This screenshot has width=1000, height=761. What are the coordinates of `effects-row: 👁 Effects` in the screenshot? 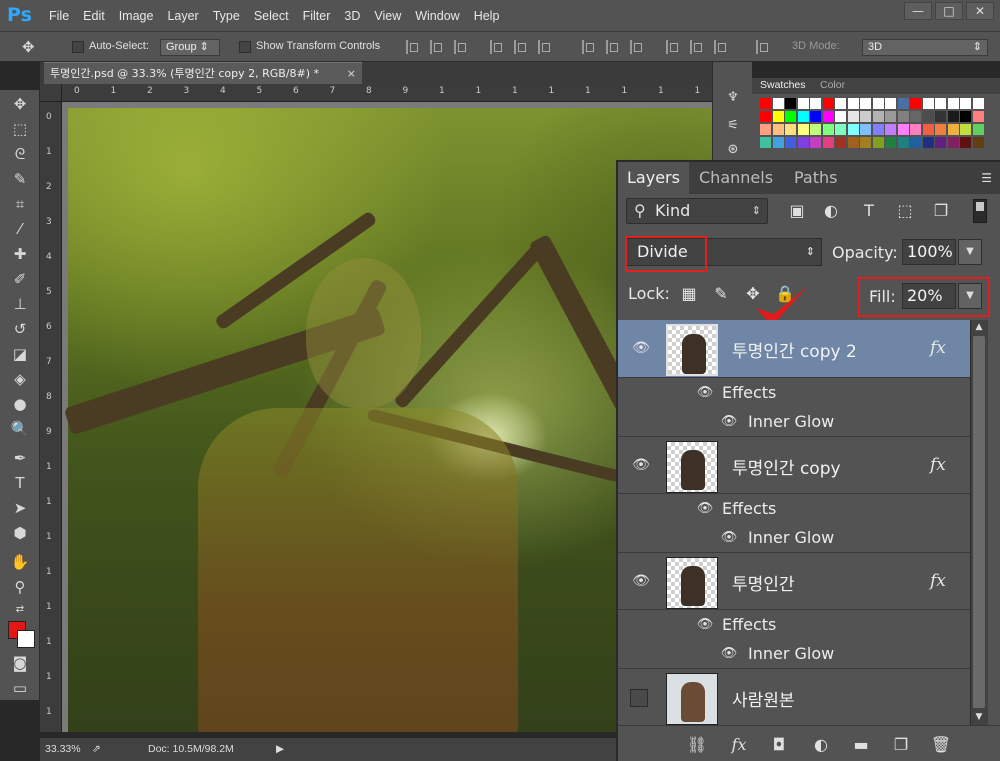 It's located at (794, 624).